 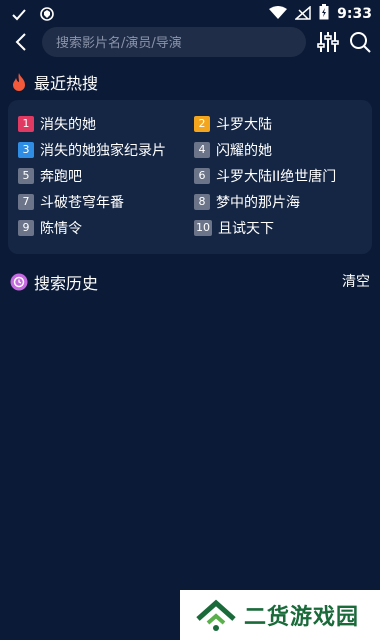 I want to click on rank-badge: 8, so click(x=202, y=202).